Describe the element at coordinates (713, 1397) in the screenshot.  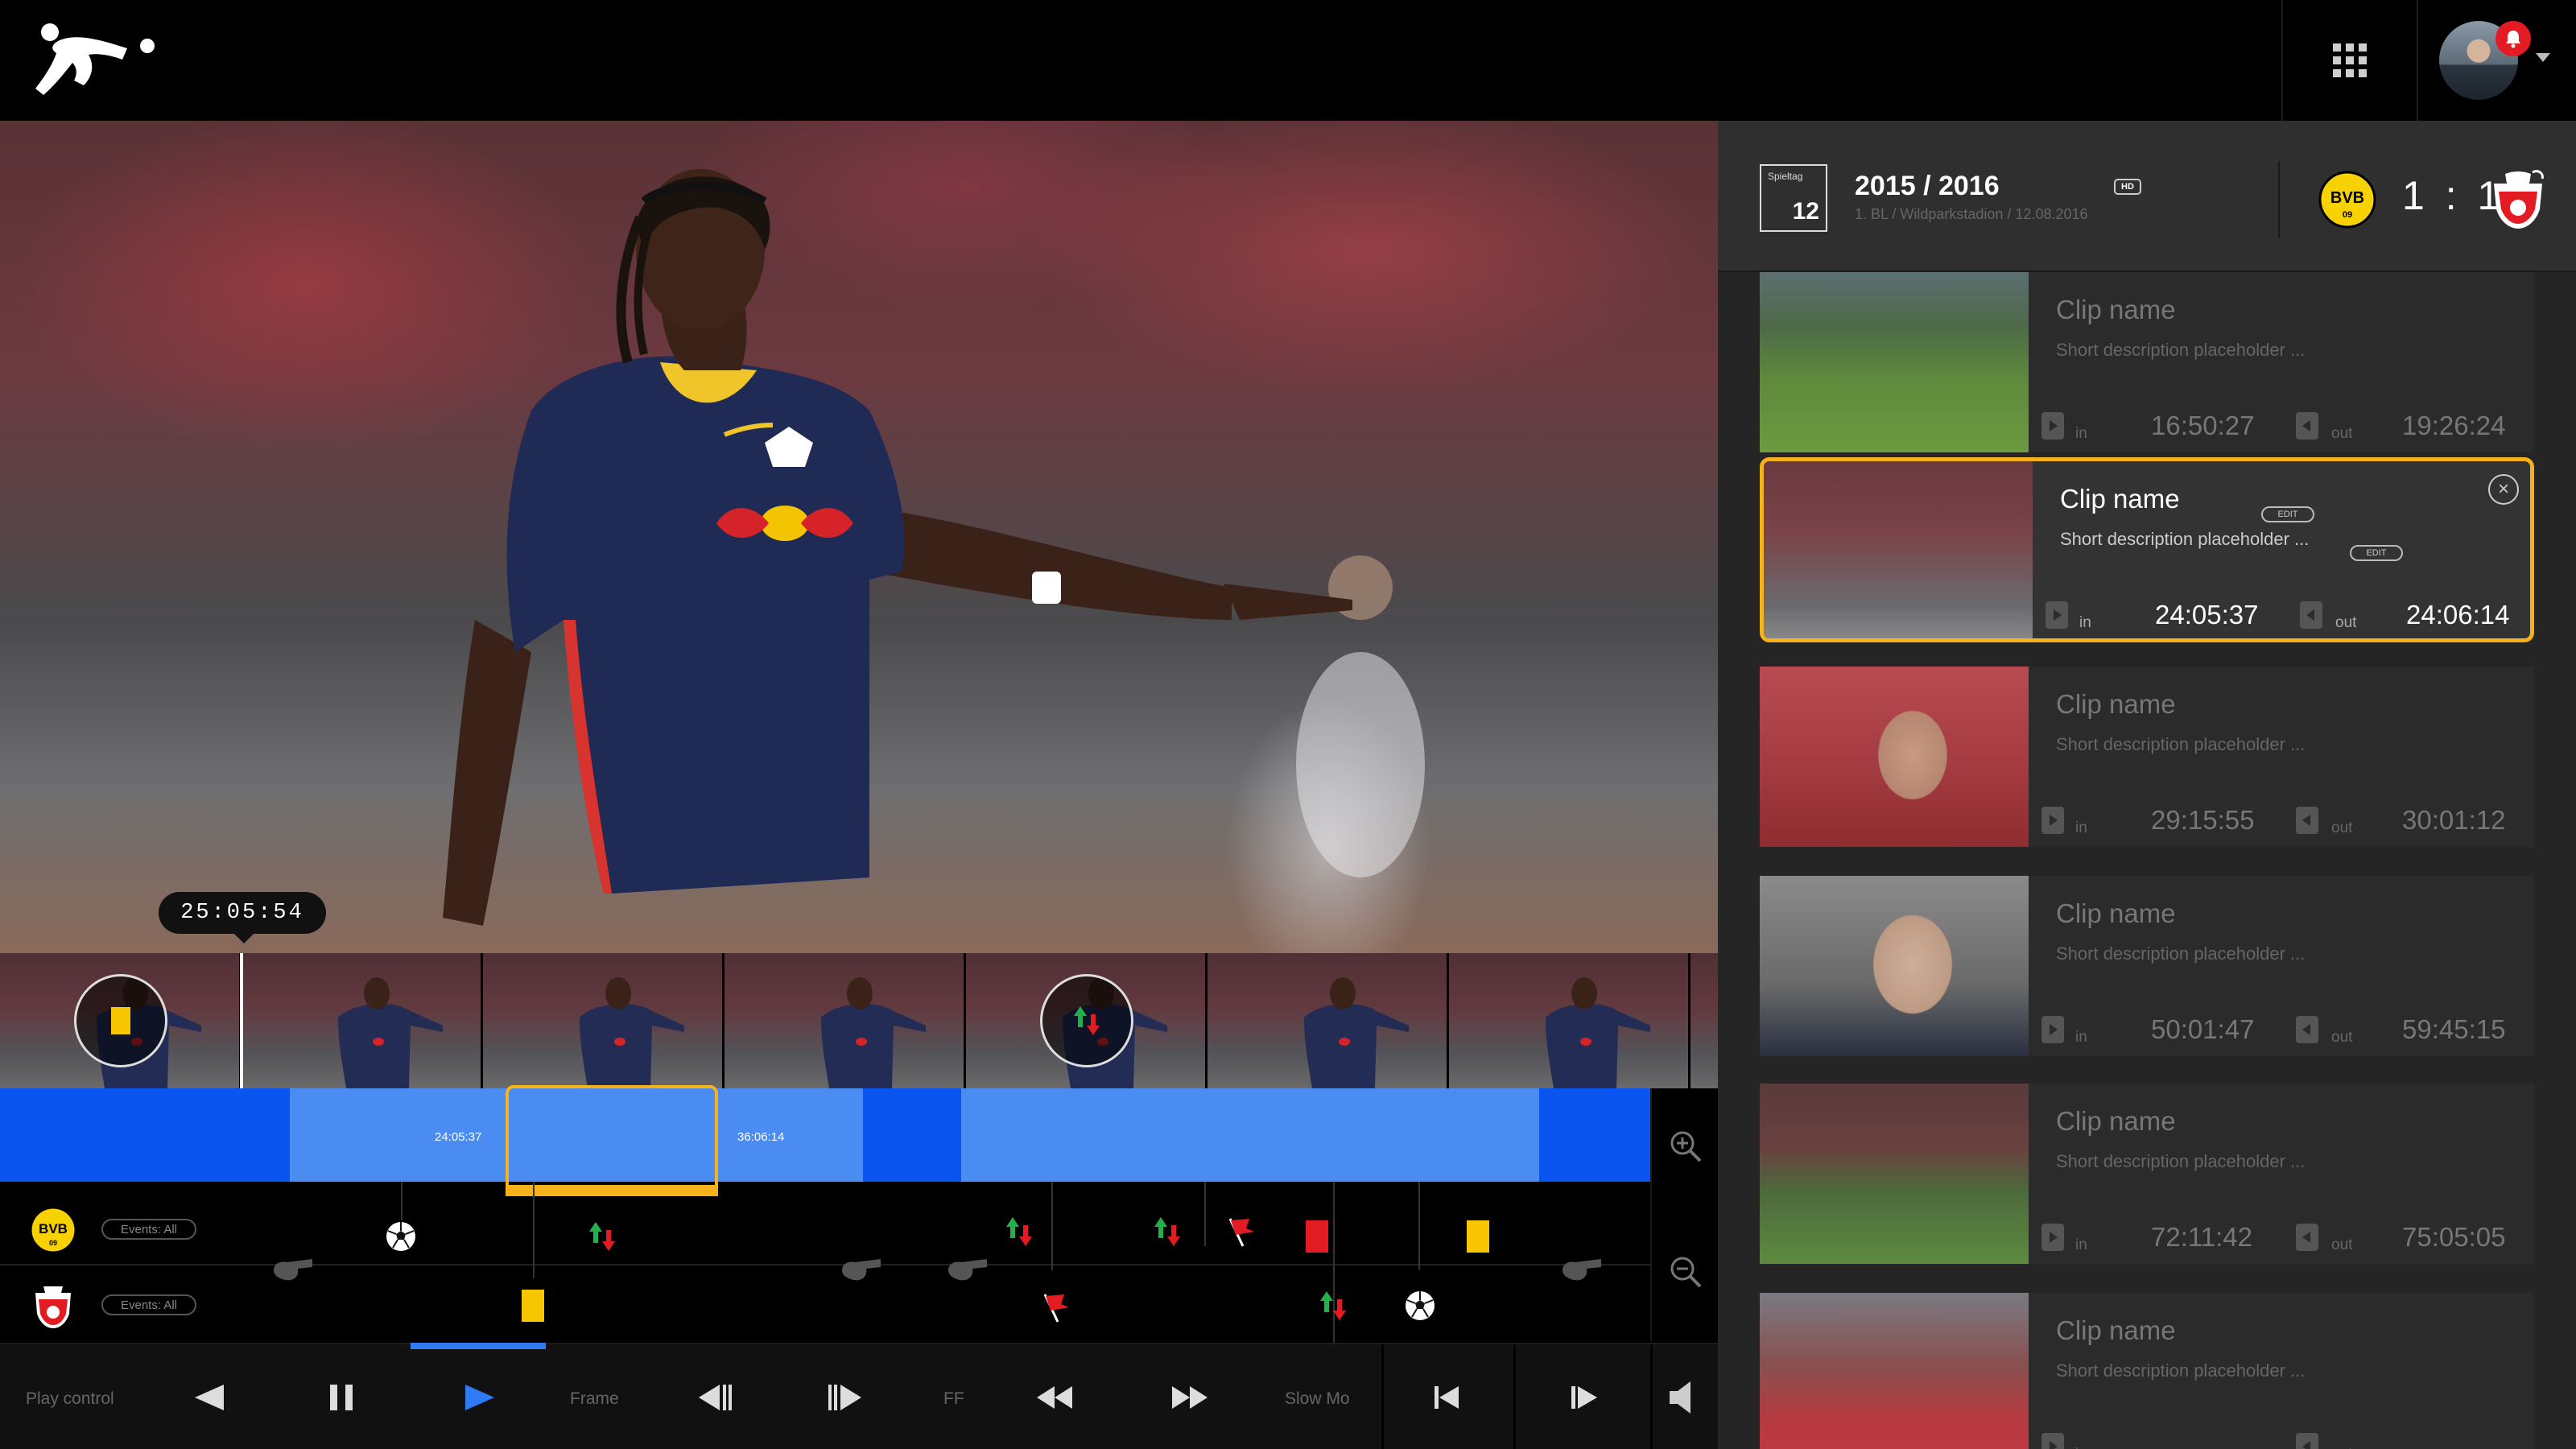
I see `frame-back-icon` at that location.